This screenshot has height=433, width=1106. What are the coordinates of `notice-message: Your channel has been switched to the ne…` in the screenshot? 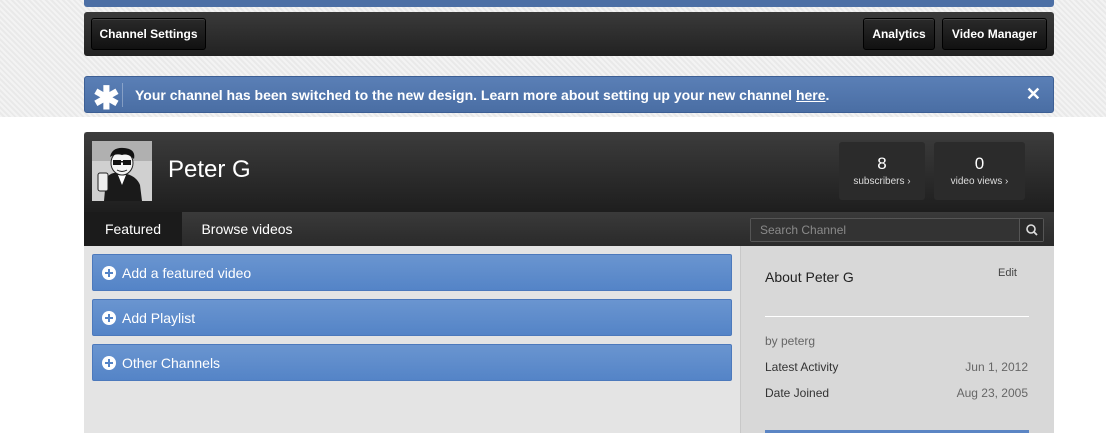 It's located at (482, 95).